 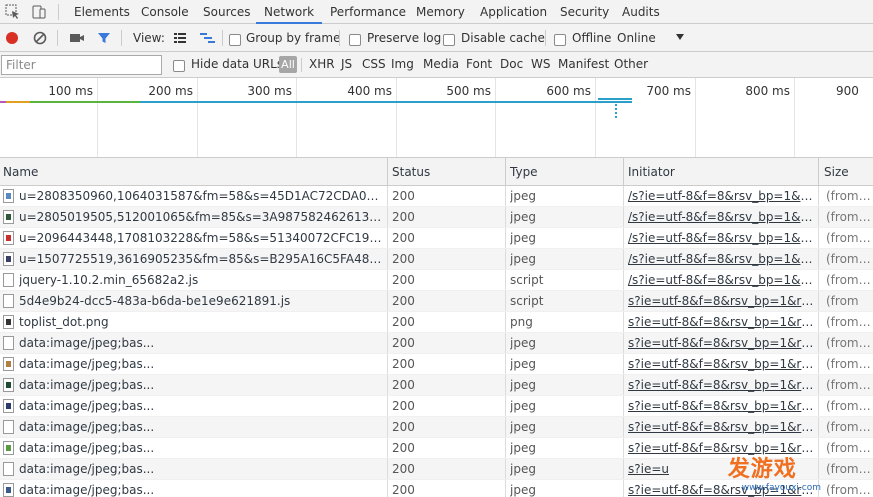 What do you see at coordinates (180, 38) in the screenshot?
I see `large-rows-icon` at bounding box center [180, 38].